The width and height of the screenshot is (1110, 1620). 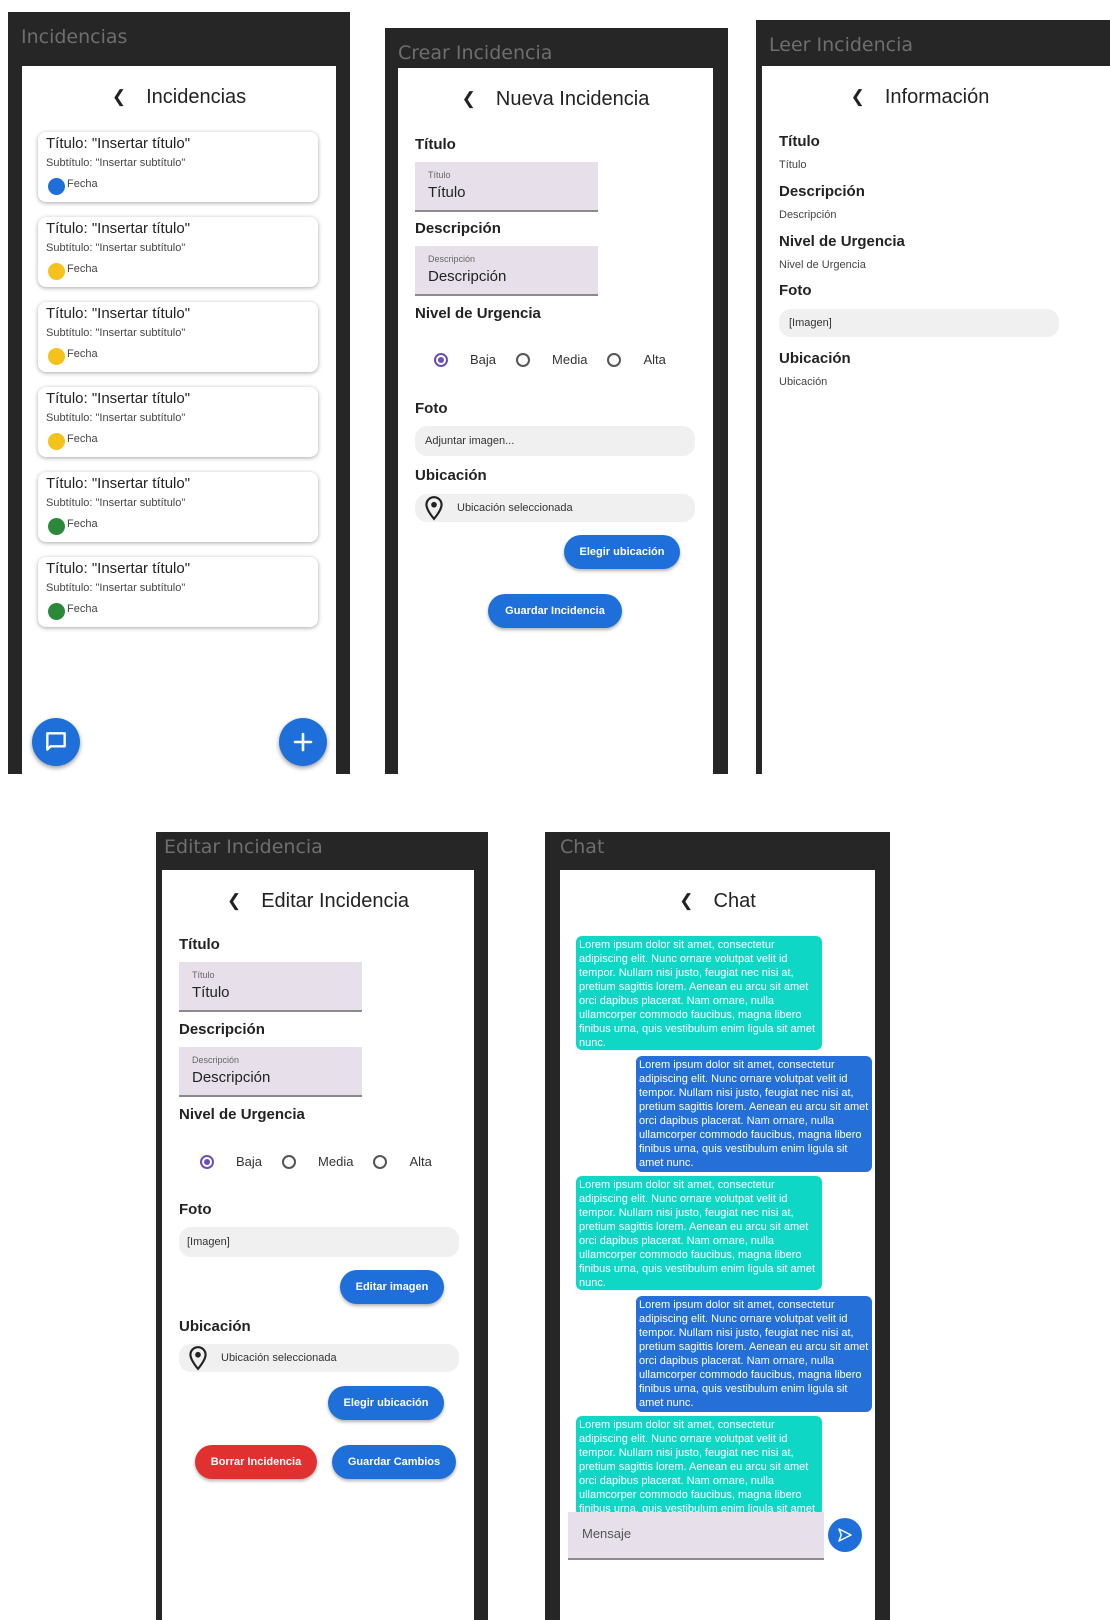 I want to click on page-title: Incidencias, so click(x=196, y=96).